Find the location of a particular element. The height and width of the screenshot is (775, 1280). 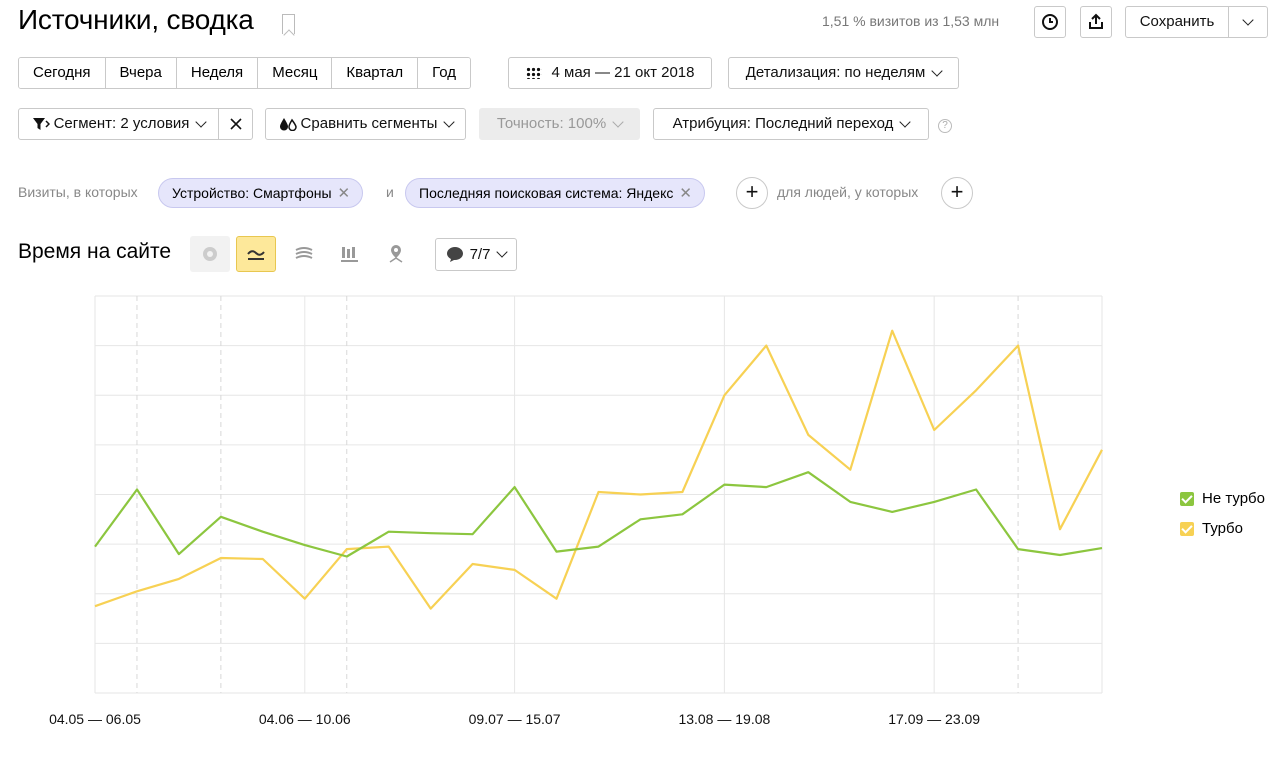

help-icon: ? is located at coordinates (945, 126).